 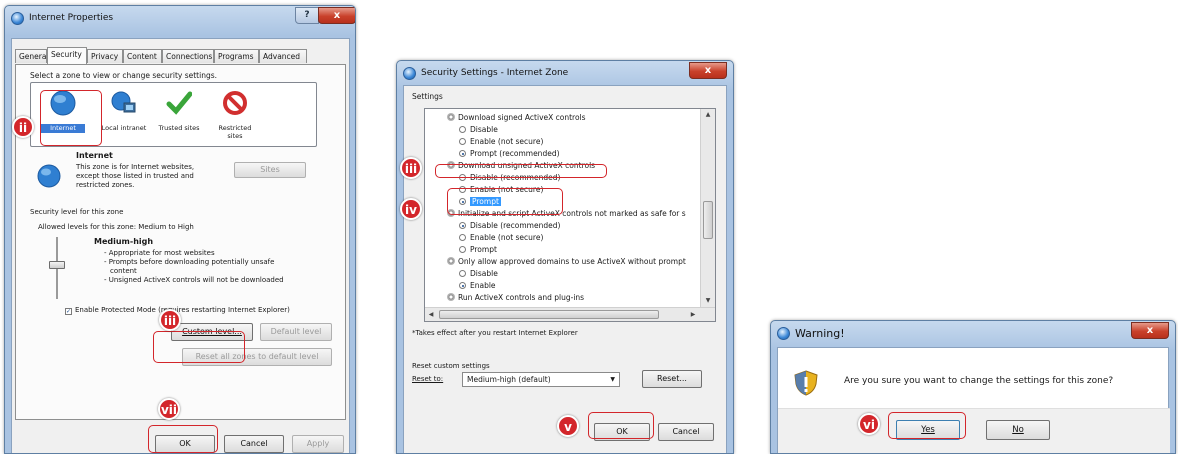 I want to click on zone-local-intranet: Local intranet, so click(x=124, y=113).